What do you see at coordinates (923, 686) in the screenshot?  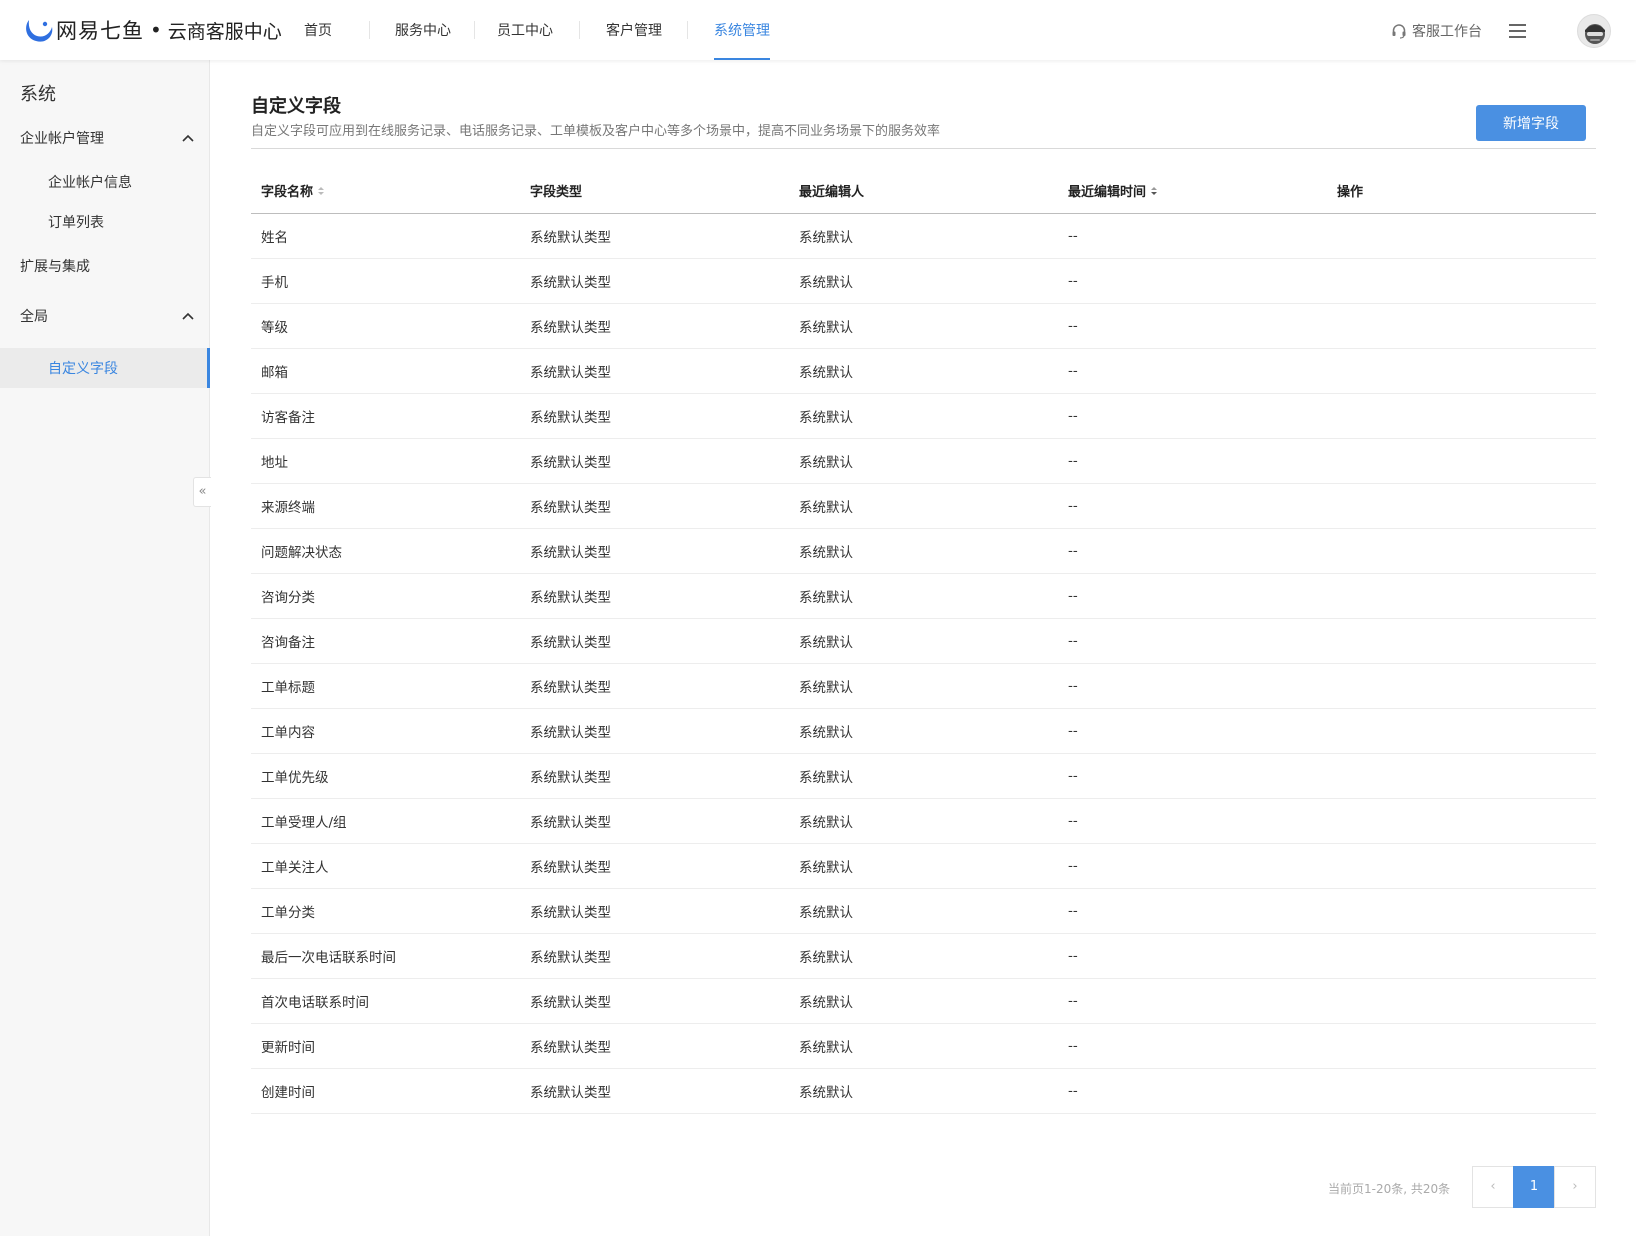 I see `table-row: 工单标题 系统默认类型 系统默认 --` at bounding box center [923, 686].